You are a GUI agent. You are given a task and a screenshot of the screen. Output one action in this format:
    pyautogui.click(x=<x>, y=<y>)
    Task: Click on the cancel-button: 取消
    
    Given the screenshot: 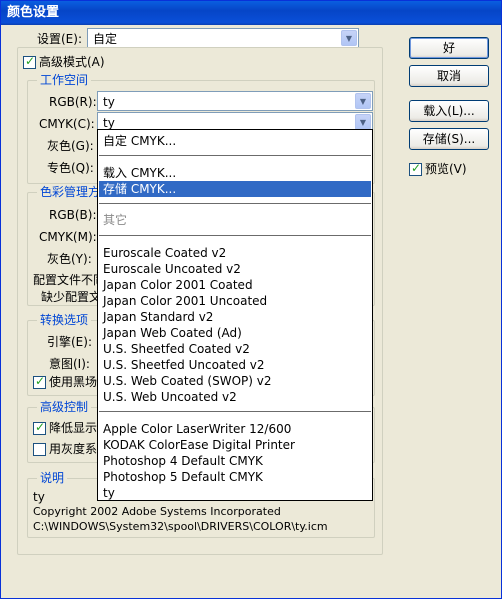 What is the action you would take?
    pyautogui.click(x=449, y=76)
    